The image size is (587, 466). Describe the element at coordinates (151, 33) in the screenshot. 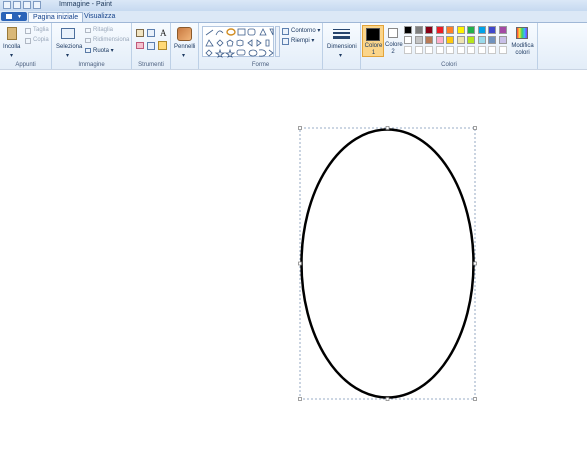

I see `fill-bucket-icon` at that location.